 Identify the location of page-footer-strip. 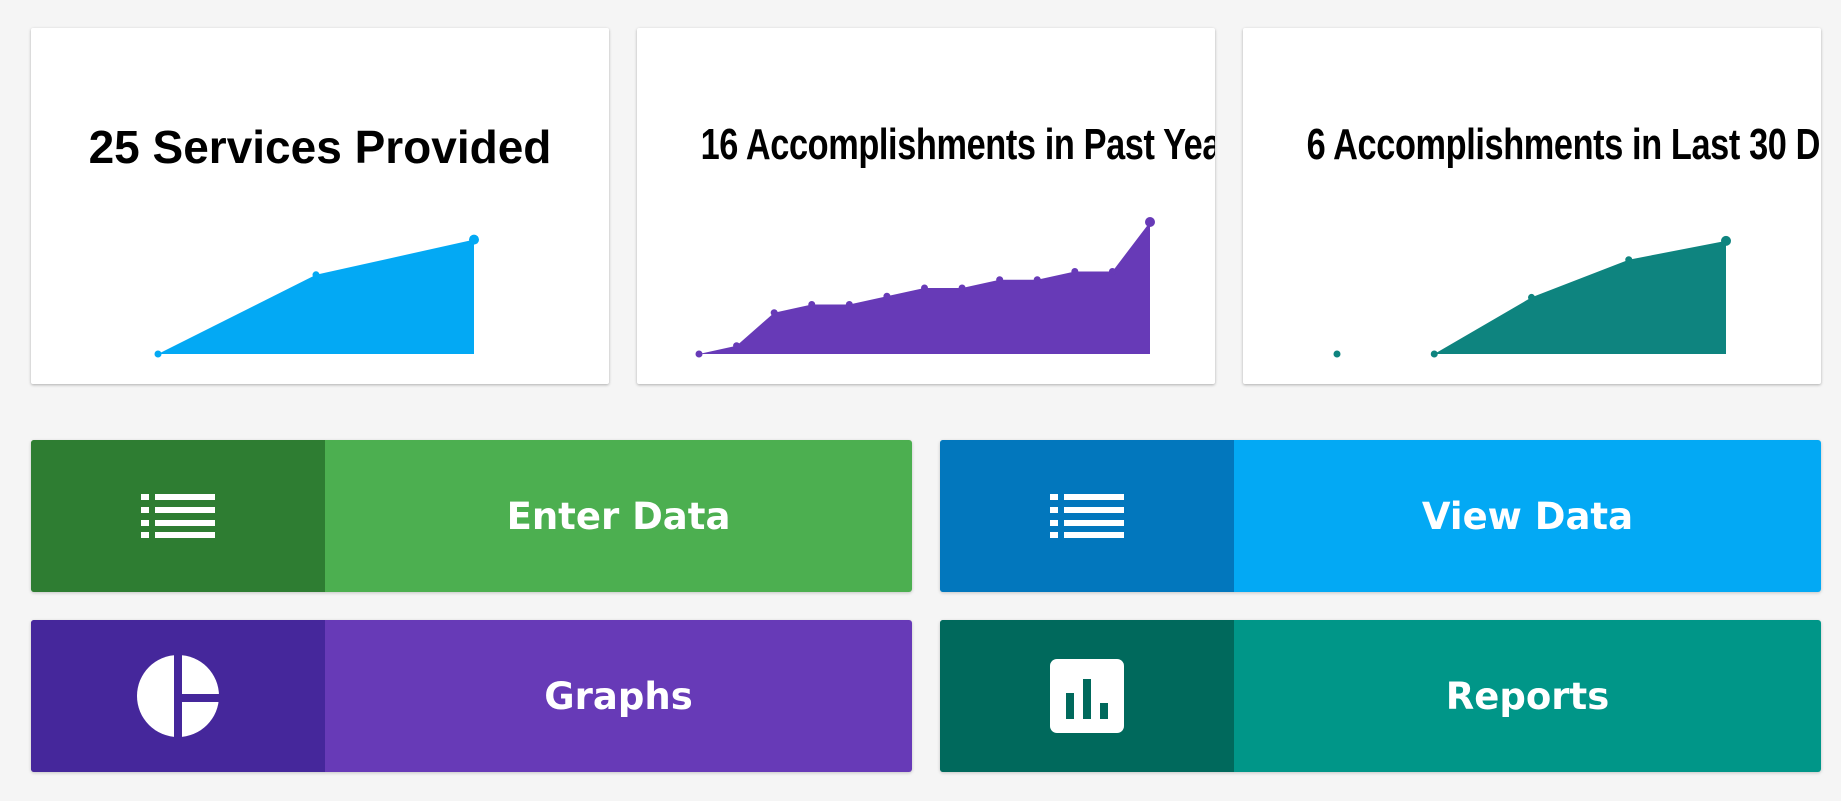
(920, 795).